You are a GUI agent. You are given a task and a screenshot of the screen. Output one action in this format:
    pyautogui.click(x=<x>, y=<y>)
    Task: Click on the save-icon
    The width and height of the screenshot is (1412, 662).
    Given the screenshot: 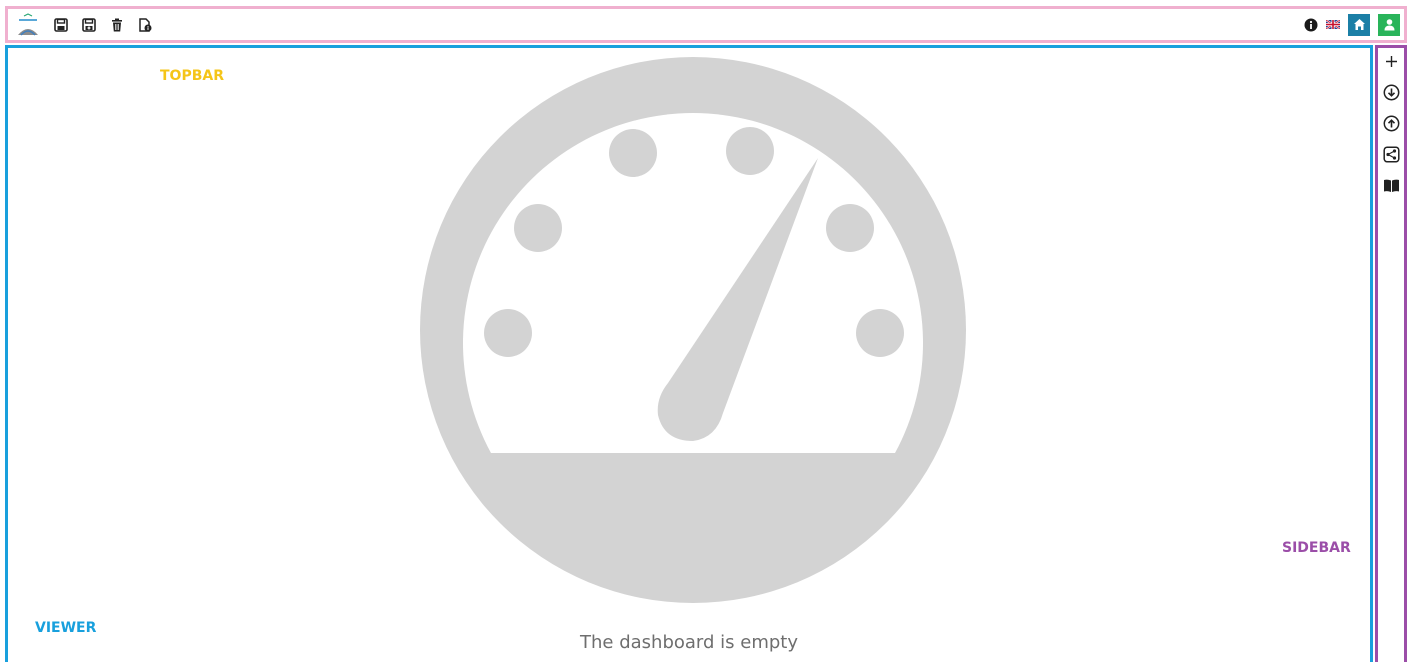 What is the action you would take?
    pyautogui.click(x=61, y=24)
    